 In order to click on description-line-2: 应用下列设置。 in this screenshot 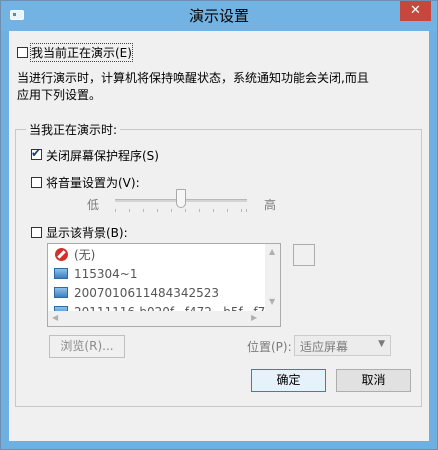, I will do `click(59, 95)`.